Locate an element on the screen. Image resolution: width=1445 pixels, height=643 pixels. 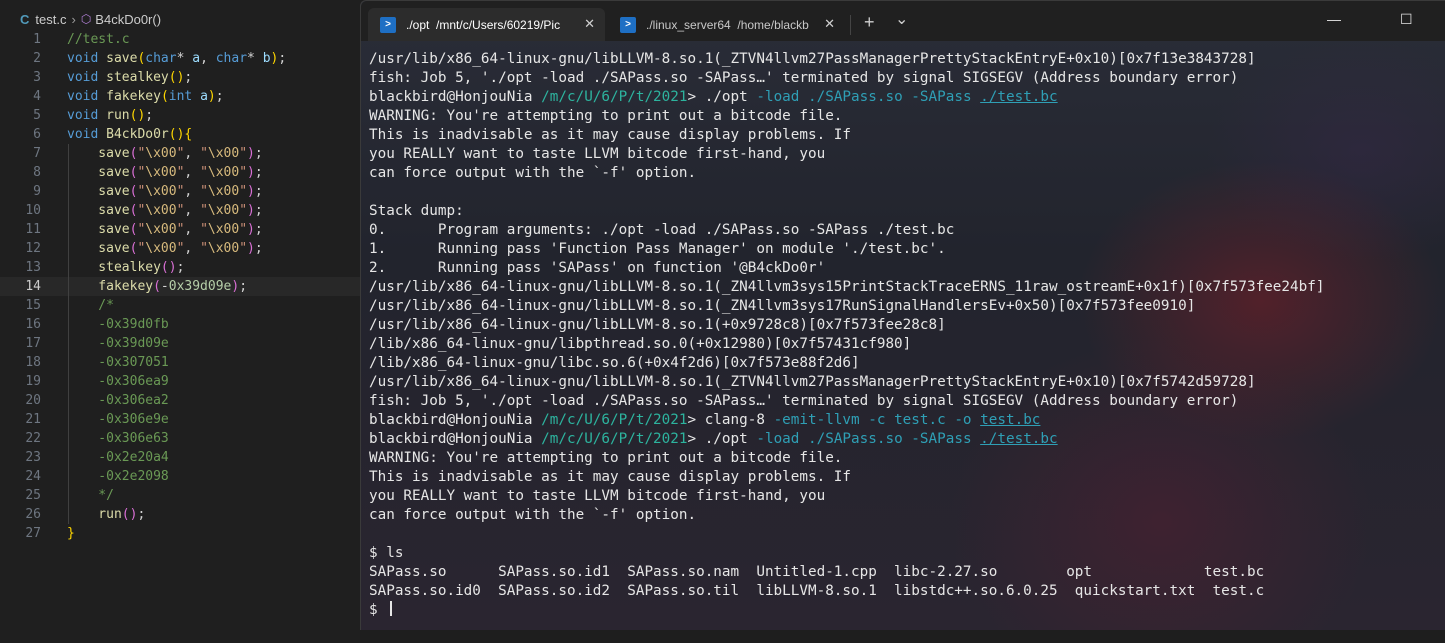
code-line: 9 save("\x00", "\x00"); is located at coordinates (180, 191).